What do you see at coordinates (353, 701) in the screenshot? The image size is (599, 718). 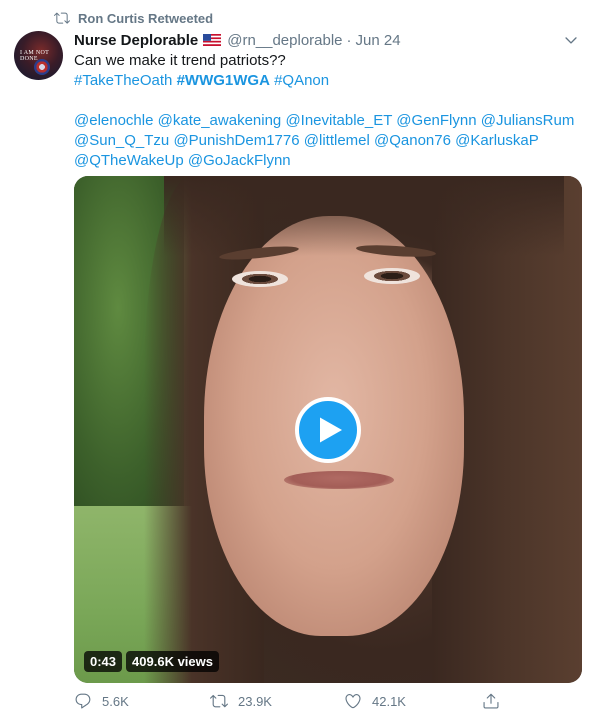 I see `heart-icon` at bounding box center [353, 701].